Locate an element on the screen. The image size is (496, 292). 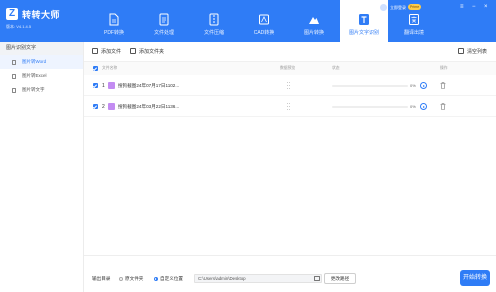
sidebar-item-image-to-text: 图片转文字 is located at coordinates (41, 90).